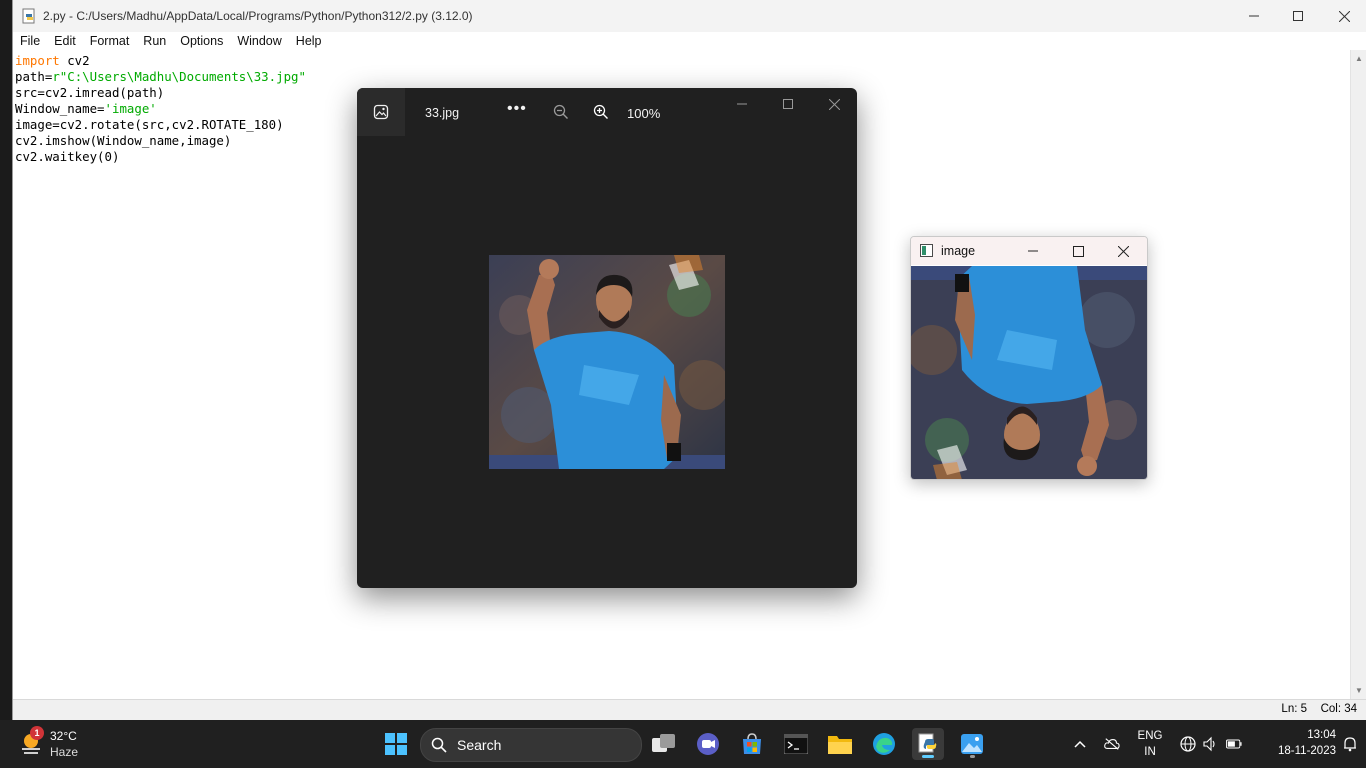 The image size is (1366, 768). I want to click on menu-run: Run, so click(154, 41).